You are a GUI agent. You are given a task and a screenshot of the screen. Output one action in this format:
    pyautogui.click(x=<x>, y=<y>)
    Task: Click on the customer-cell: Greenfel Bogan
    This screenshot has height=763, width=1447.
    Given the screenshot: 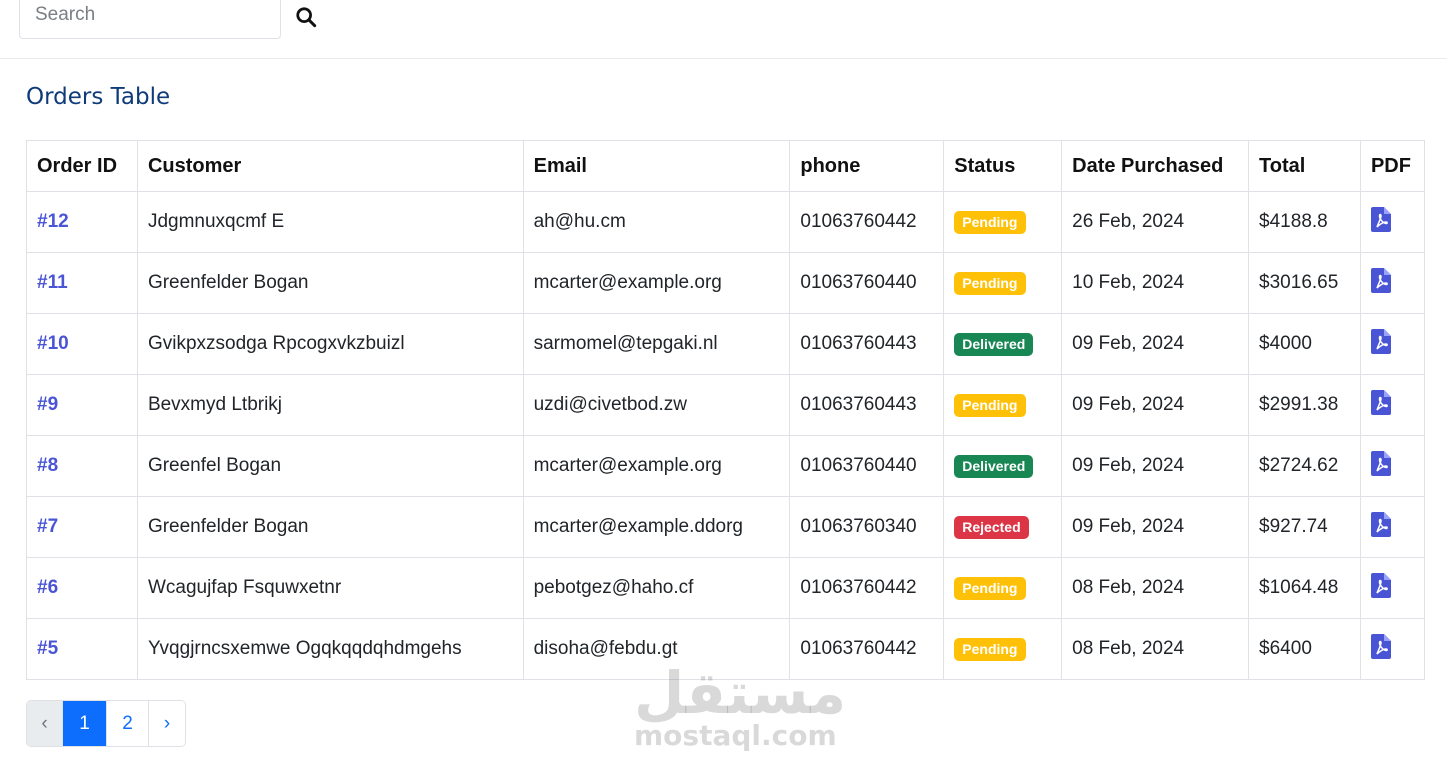 What is the action you would take?
    pyautogui.click(x=330, y=466)
    